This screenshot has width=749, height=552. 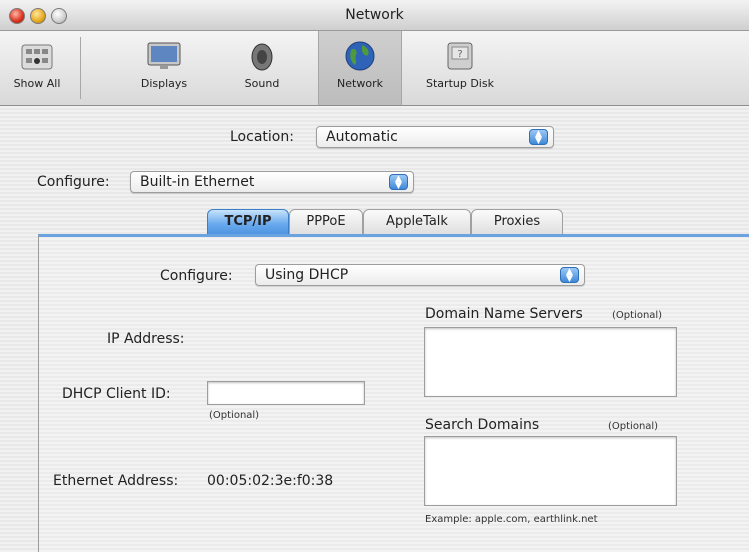 What do you see at coordinates (116, 481) in the screenshot?
I see `ethernet-address-label: Ethernet Address:` at bounding box center [116, 481].